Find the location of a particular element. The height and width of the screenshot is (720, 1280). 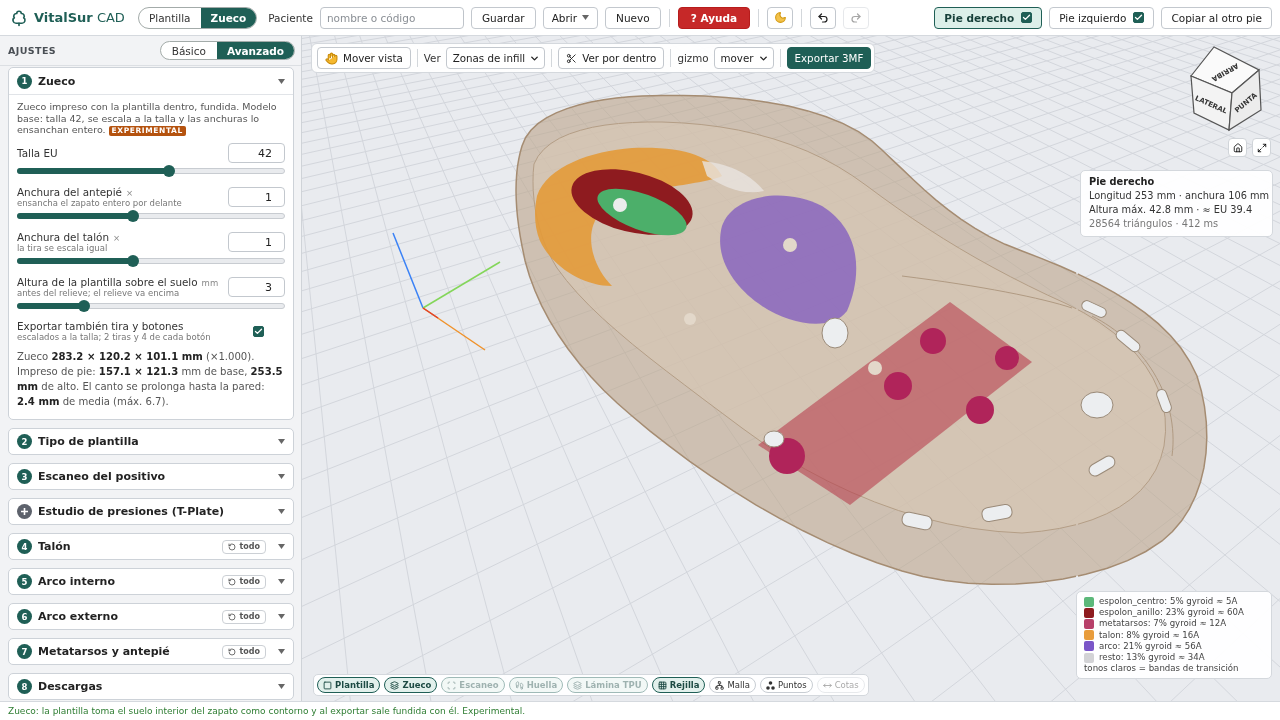

gizmo-select: mover is located at coordinates (743, 58).